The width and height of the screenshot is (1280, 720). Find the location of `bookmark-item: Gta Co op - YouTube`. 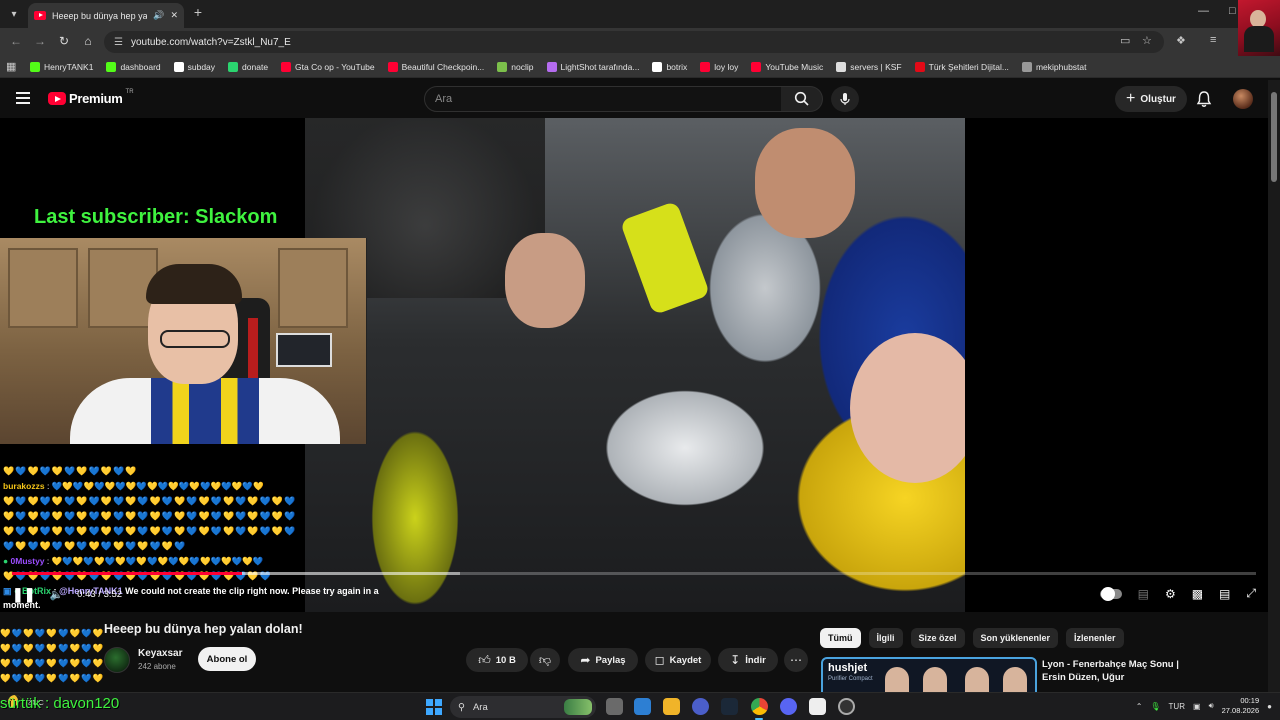

bookmark-item: Gta Co op - YouTube is located at coordinates (328, 66).